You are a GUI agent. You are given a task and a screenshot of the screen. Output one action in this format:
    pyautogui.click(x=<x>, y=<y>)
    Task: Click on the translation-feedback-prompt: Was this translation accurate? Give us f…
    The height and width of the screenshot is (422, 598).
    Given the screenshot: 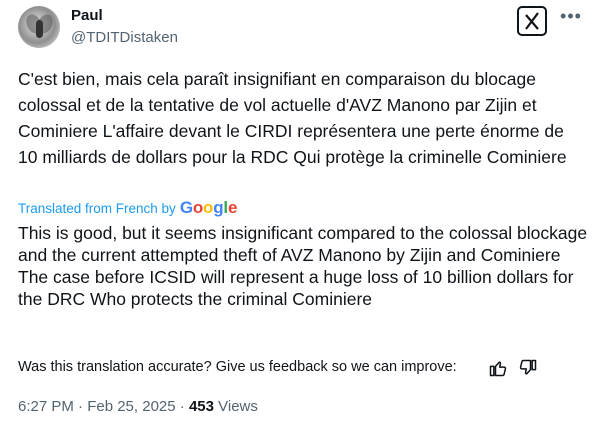 What is the action you would take?
    pyautogui.click(x=237, y=367)
    